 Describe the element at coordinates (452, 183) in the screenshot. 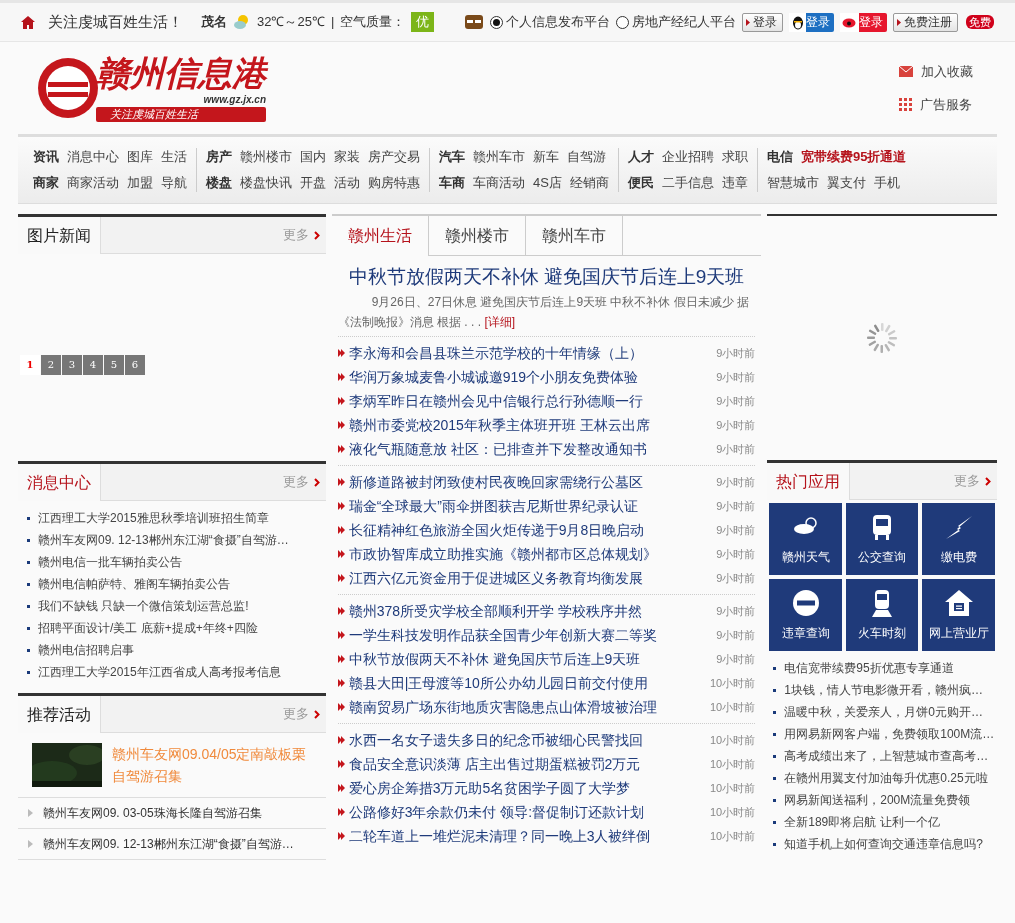

I see `nav-link: 车商` at that location.